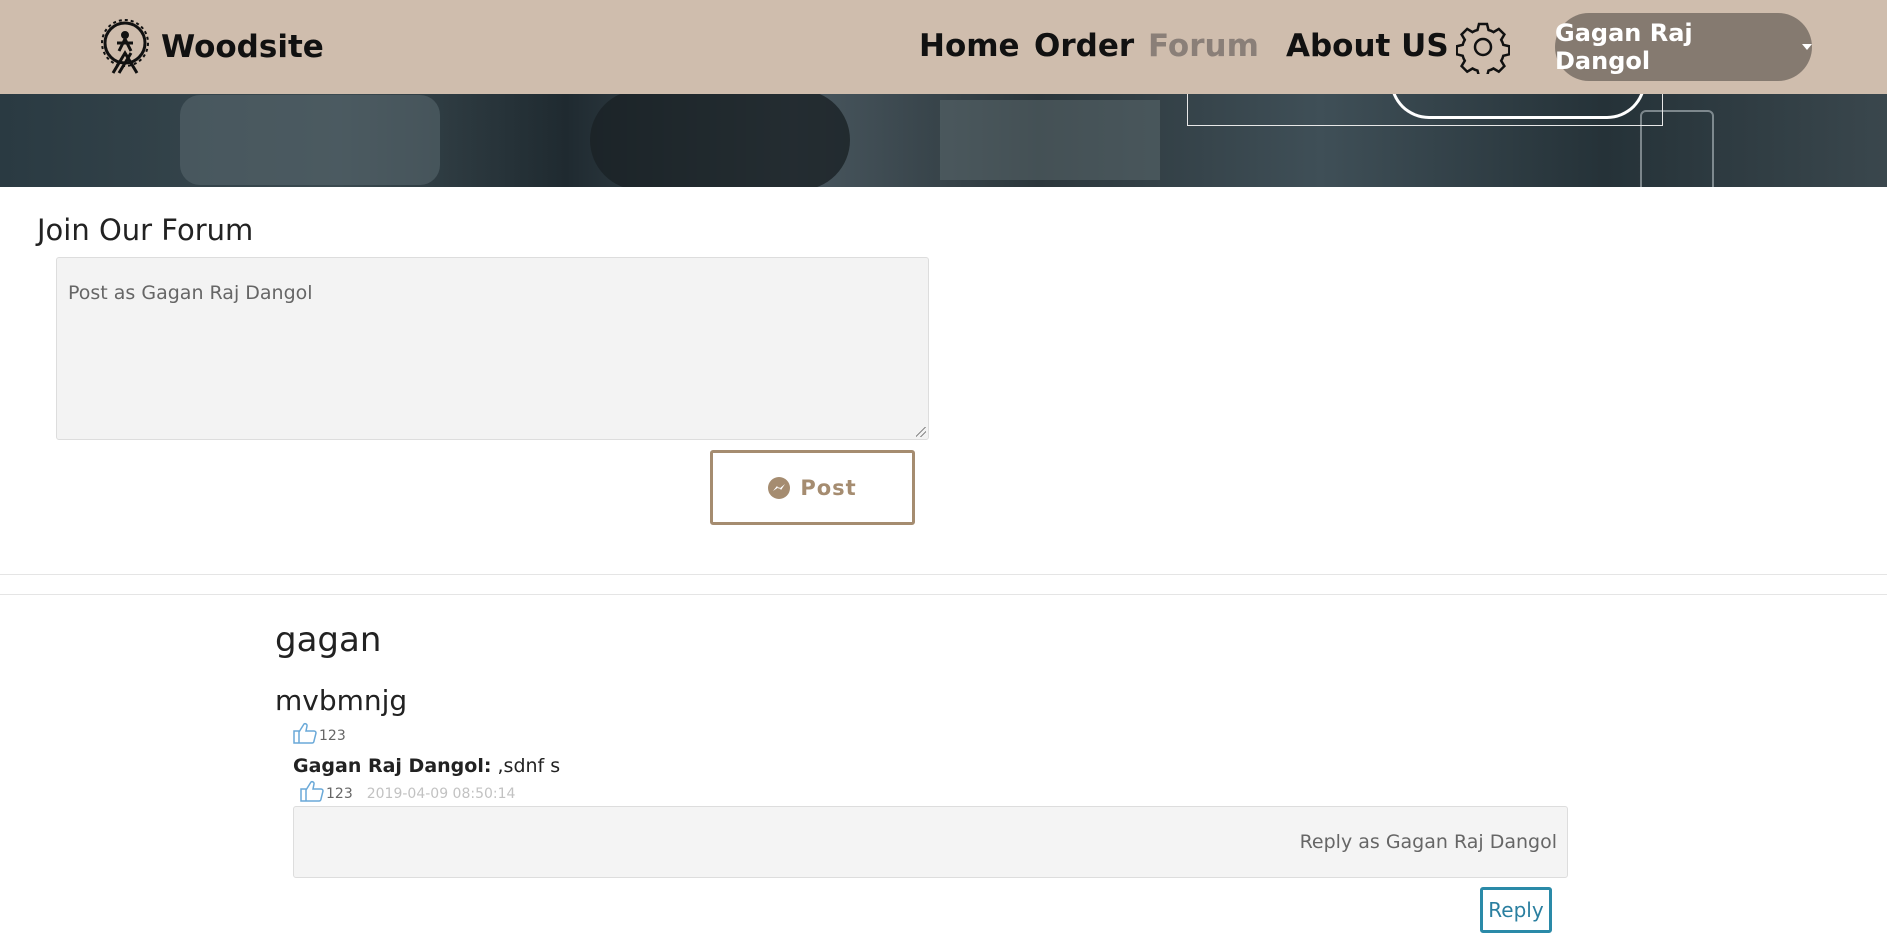 The height and width of the screenshot is (940, 1887). What do you see at coordinates (1084, 46) in the screenshot?
I see `nav-order: Order` at bounding box center [1084, 46].